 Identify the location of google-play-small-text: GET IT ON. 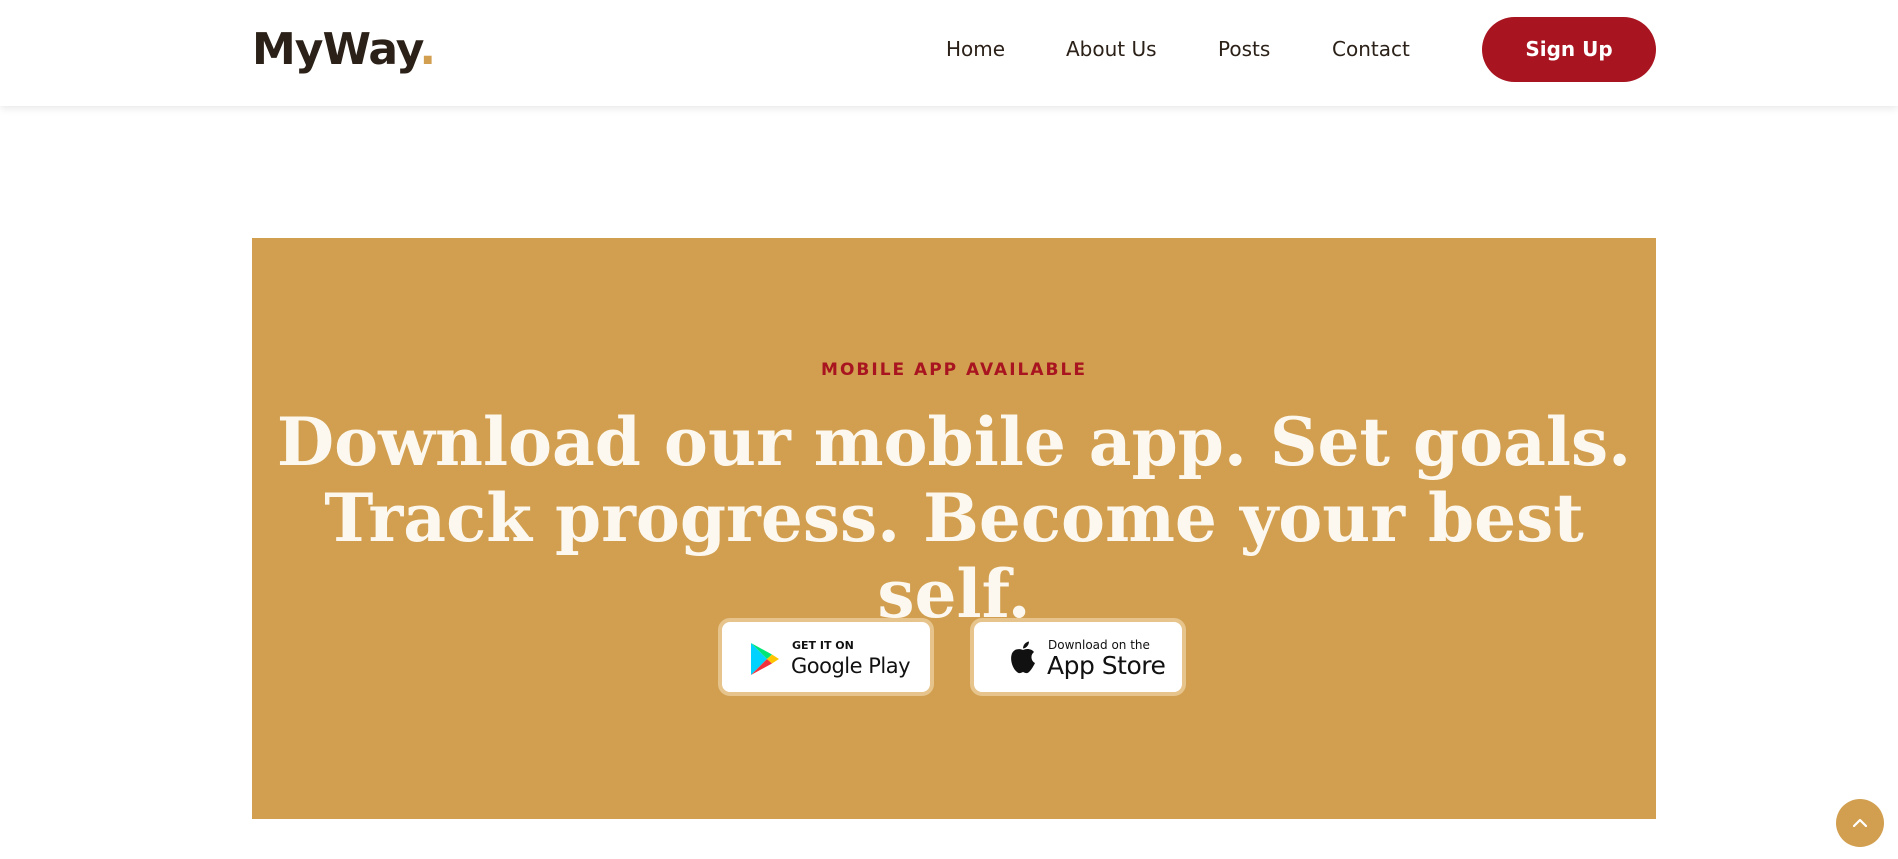
(823, 645).